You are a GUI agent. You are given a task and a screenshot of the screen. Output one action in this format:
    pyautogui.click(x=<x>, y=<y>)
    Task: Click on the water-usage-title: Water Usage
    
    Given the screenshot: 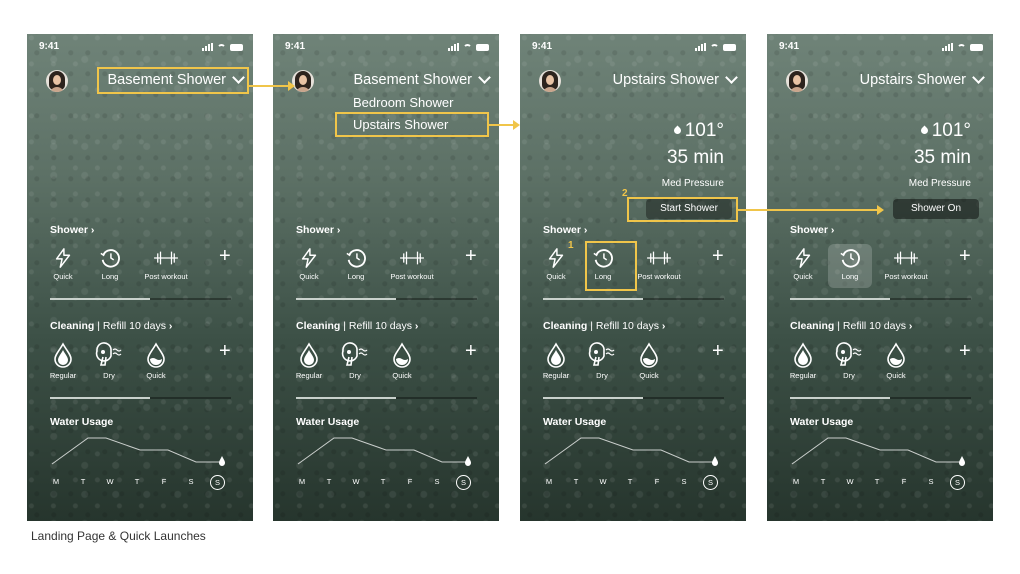 What is the action you would take?
    pyautogui.click(x=822, y=422)
    